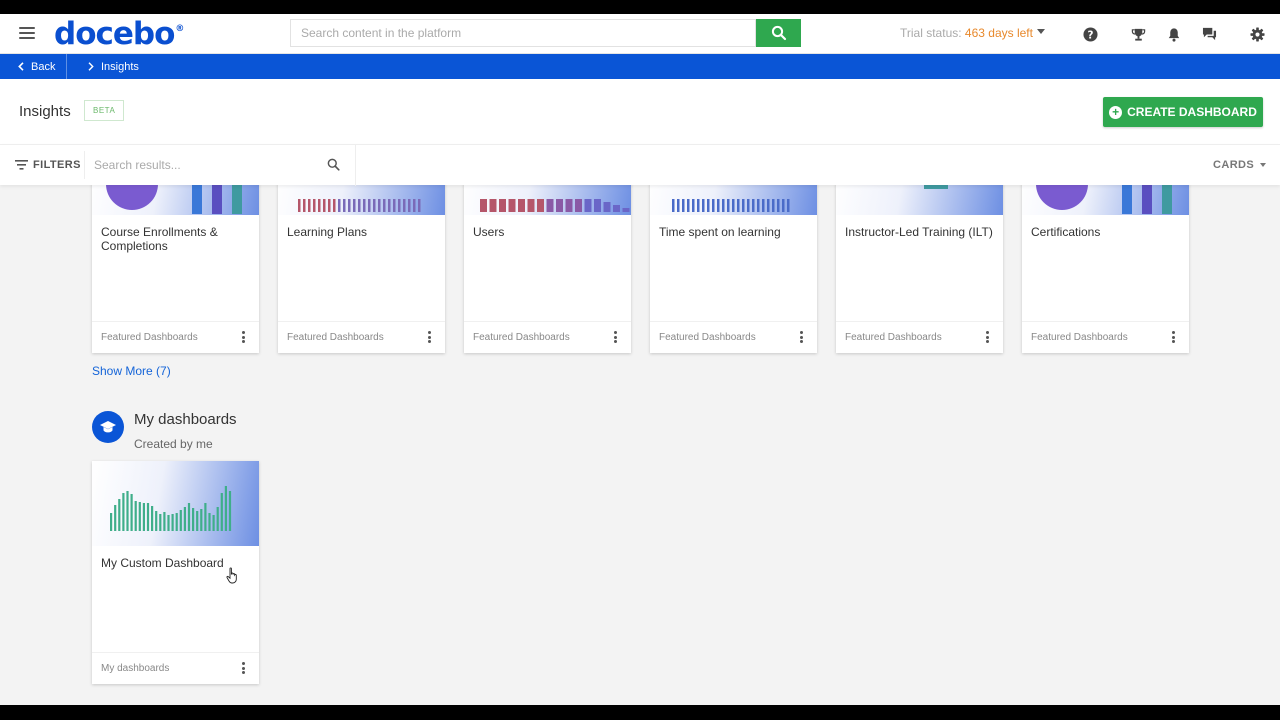 The width and height of the screenshot is (1280, 720). What do you see at coordinates (185, 419) in the screenshot?
I see `section-title: My dashboards` at bounding box center [185, 419].